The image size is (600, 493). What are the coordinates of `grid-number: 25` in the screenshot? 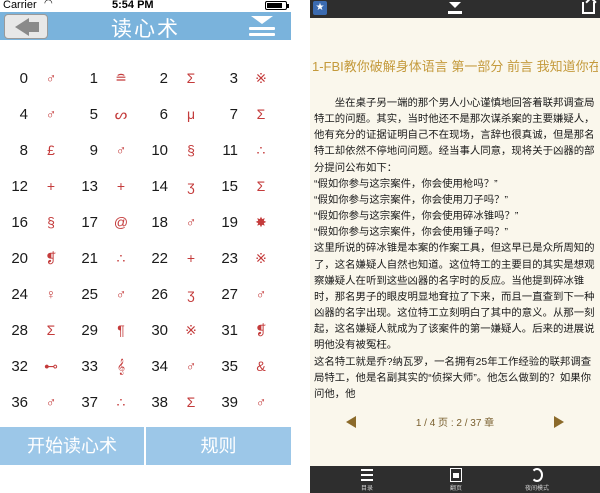 It's located at (89, 294).